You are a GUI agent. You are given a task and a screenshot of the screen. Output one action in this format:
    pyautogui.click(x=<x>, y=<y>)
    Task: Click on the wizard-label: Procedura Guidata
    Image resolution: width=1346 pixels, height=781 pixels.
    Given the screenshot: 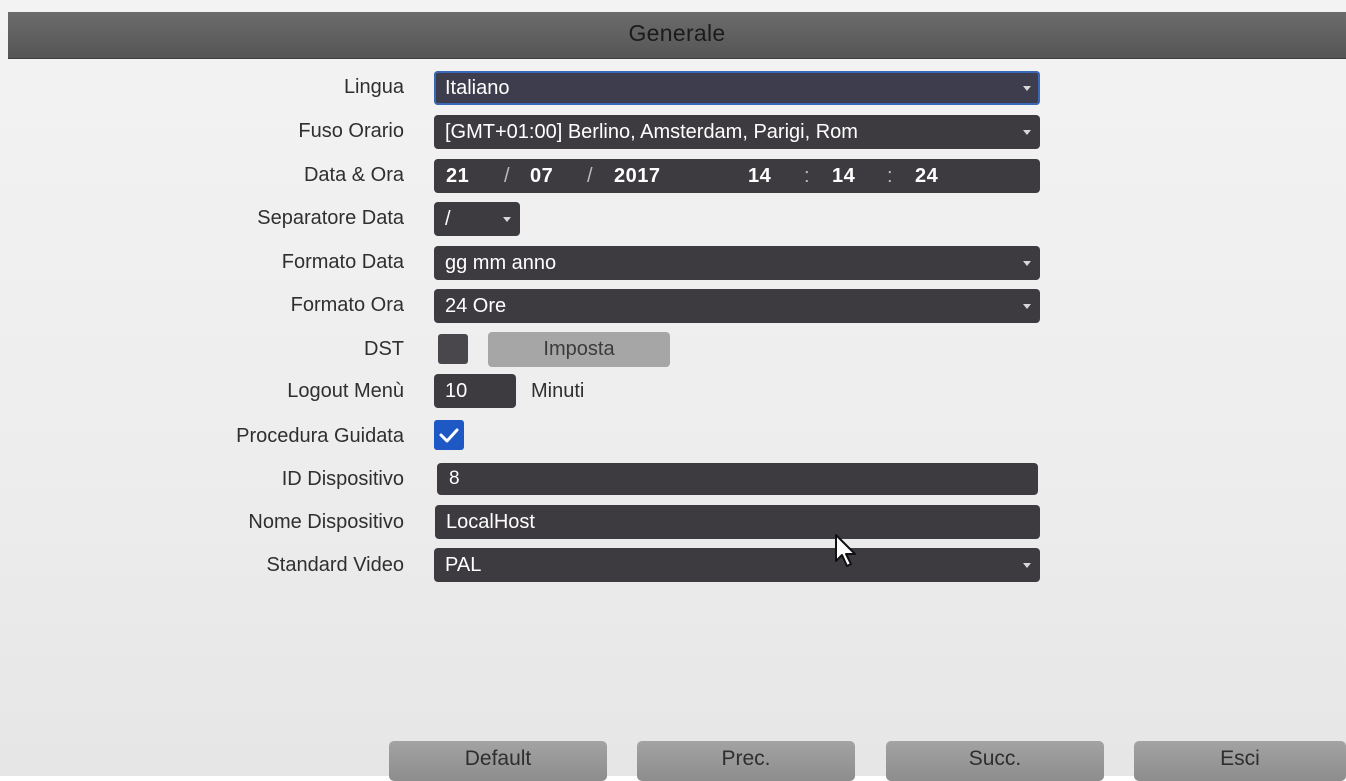 What is the action you would take?
    pyautogui.click(x=320, y=436)
    